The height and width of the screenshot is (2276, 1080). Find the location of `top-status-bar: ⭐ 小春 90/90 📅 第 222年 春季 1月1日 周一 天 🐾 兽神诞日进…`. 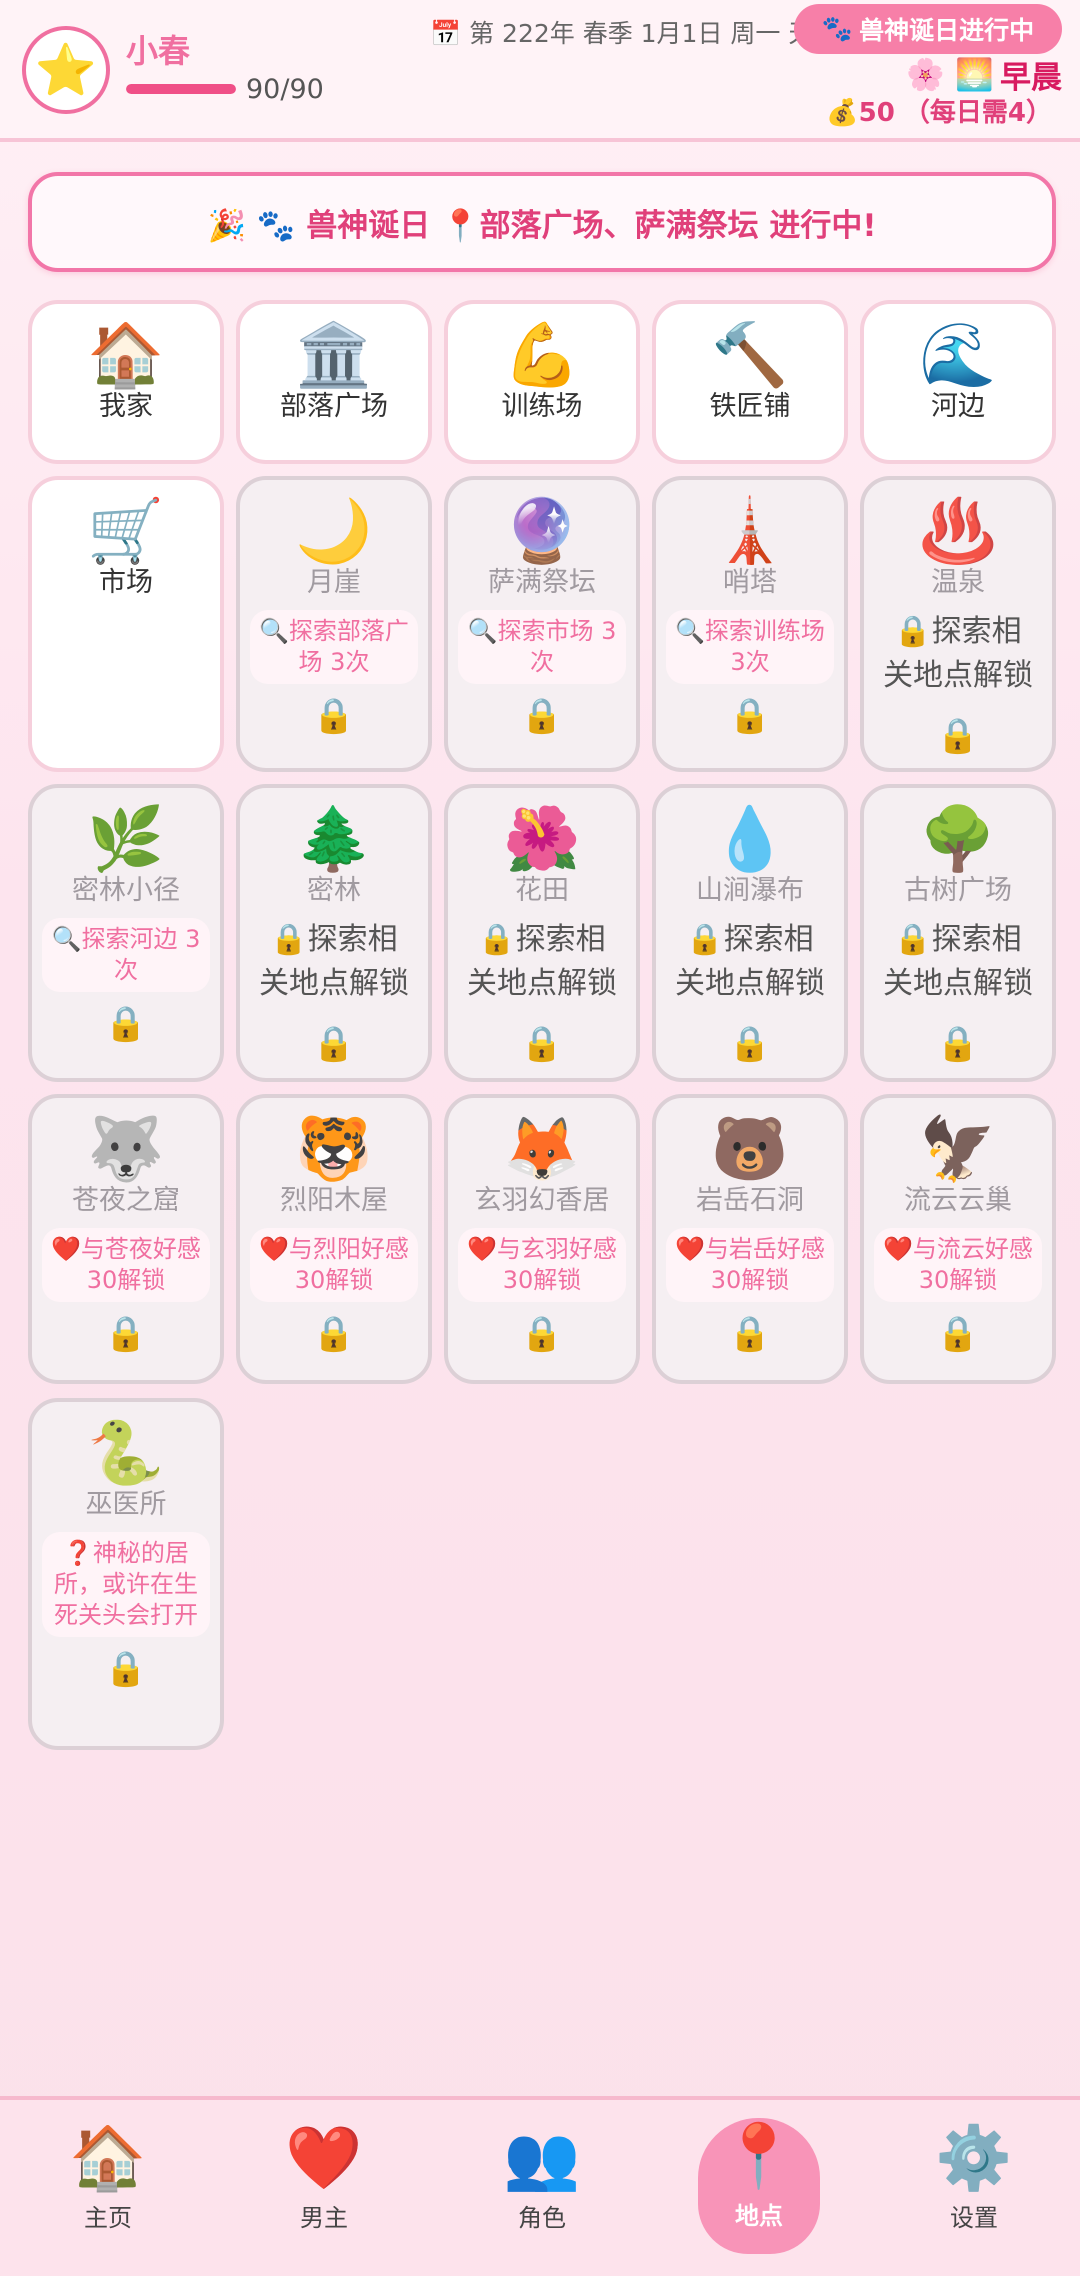

top-status-bar: ⭐ 小春 90/90 📅 第 222年 春季 1月1日 周一 天 🐾 兽神诞日进… is located at coordinates (540, 71).